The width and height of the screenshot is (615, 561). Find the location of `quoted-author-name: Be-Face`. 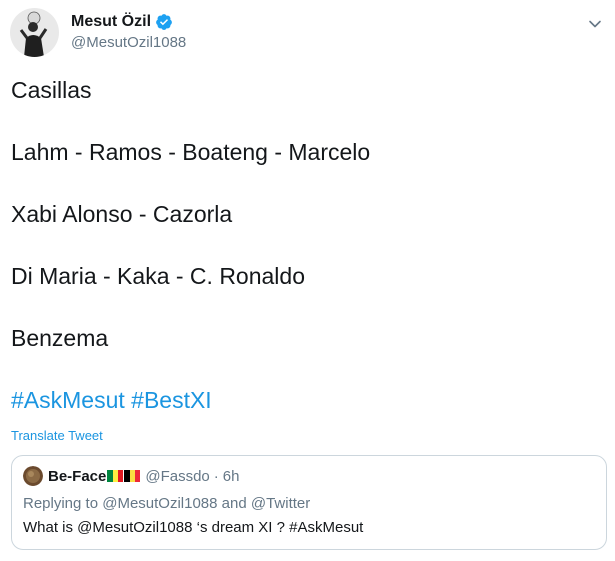

quoted-author-name: Be-Face is located at coordinates (77, 476).